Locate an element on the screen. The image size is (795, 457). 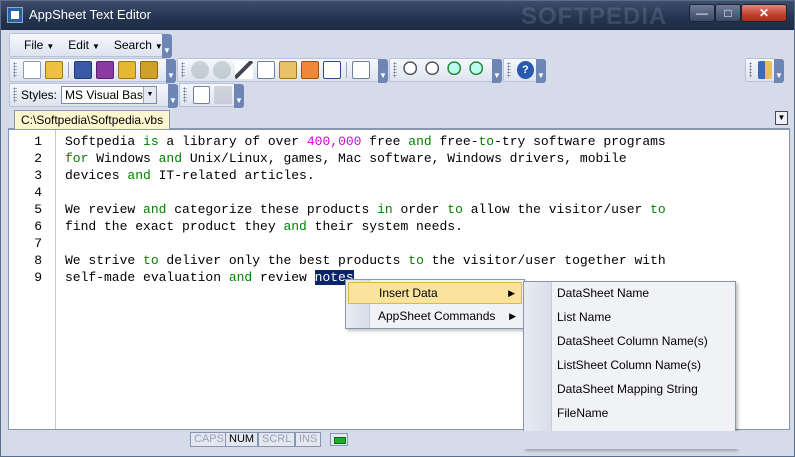
edit-toolbar: ▼ is located at coordinates (282, 70).